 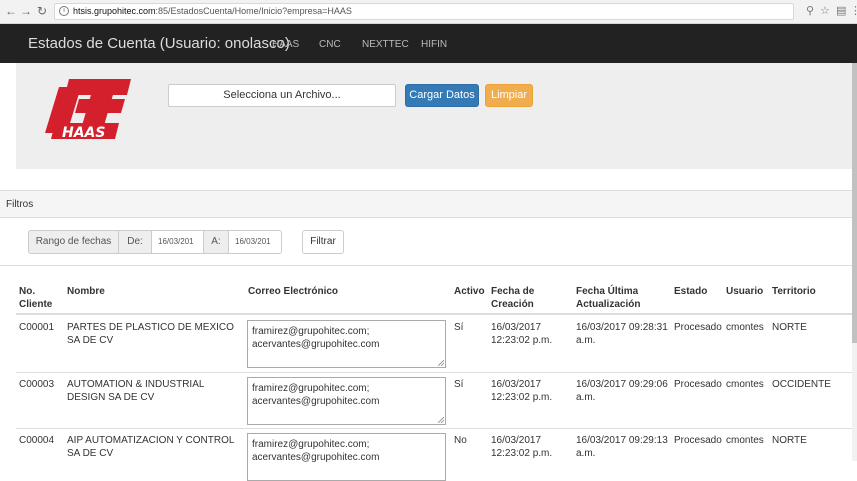 What do you see at coordinates (64, 11) in the screenshot?
I see `info-icon: i` at bounding box center [64, 11].